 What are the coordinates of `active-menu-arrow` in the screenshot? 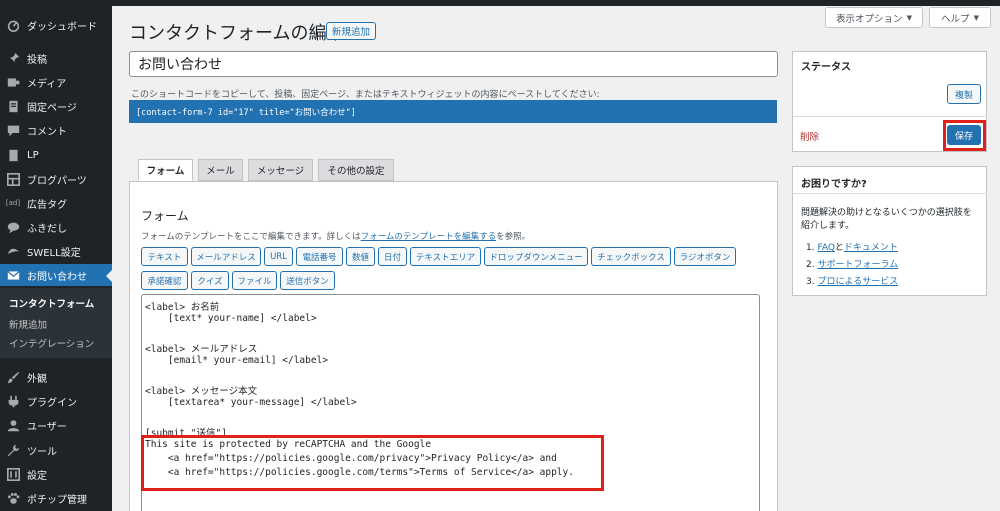 It's located at (109, 276).